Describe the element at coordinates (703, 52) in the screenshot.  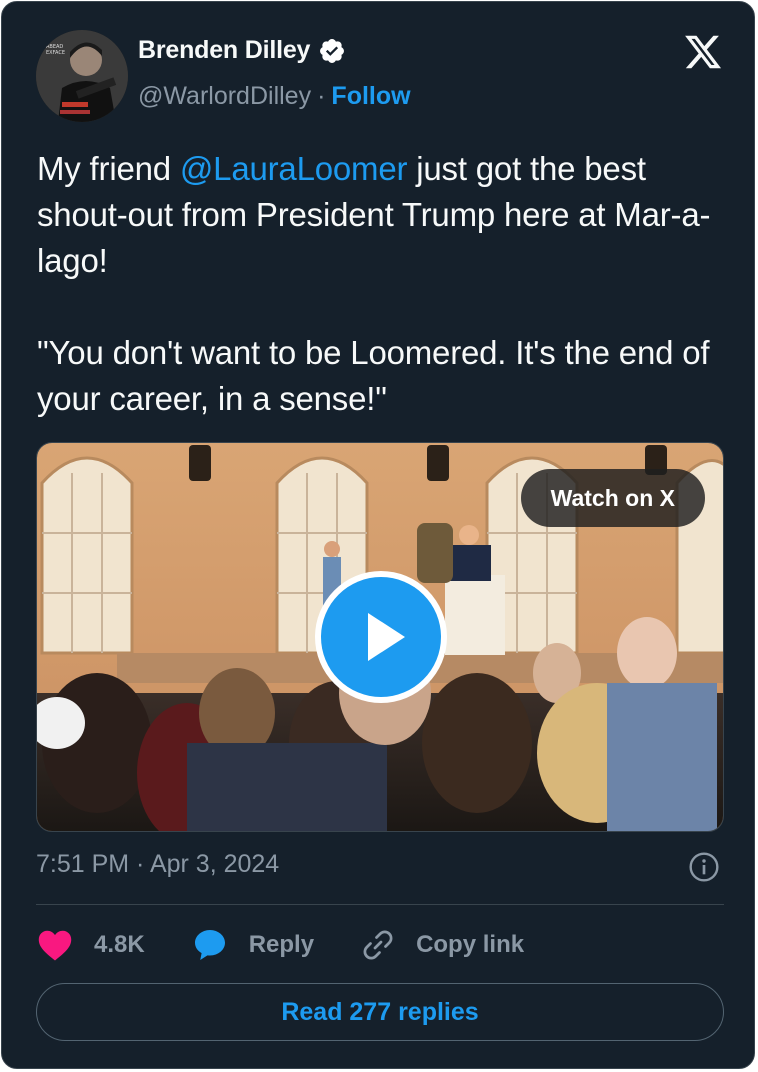
I see `x-logo-icon` at that location.